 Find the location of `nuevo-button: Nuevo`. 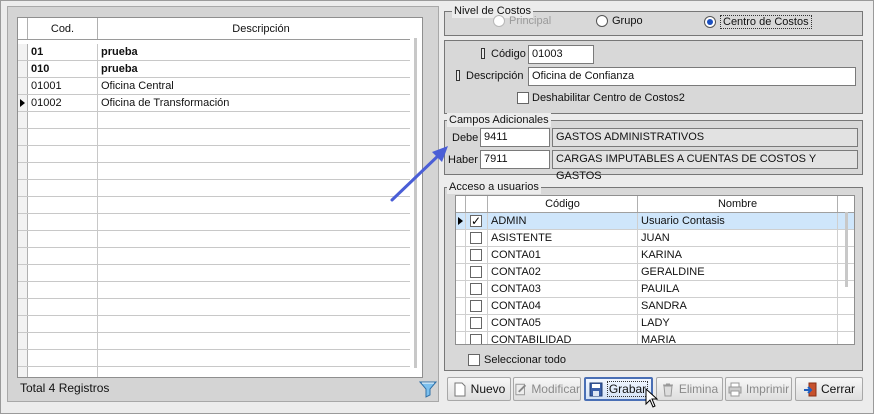

nuevo-button: Nuevo is located at coordinates (479, 389).